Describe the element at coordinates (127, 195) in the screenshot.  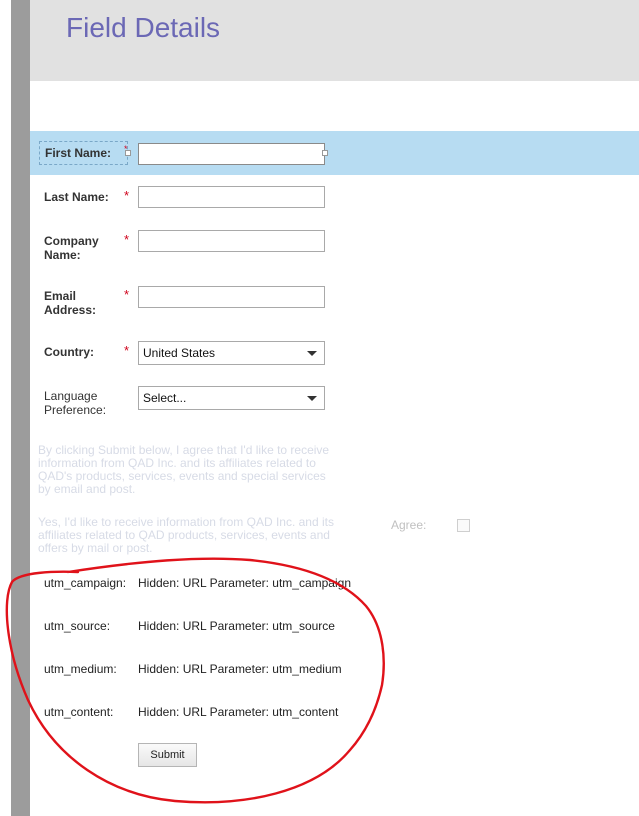
I see `last-name-required-mark: *` at that location.